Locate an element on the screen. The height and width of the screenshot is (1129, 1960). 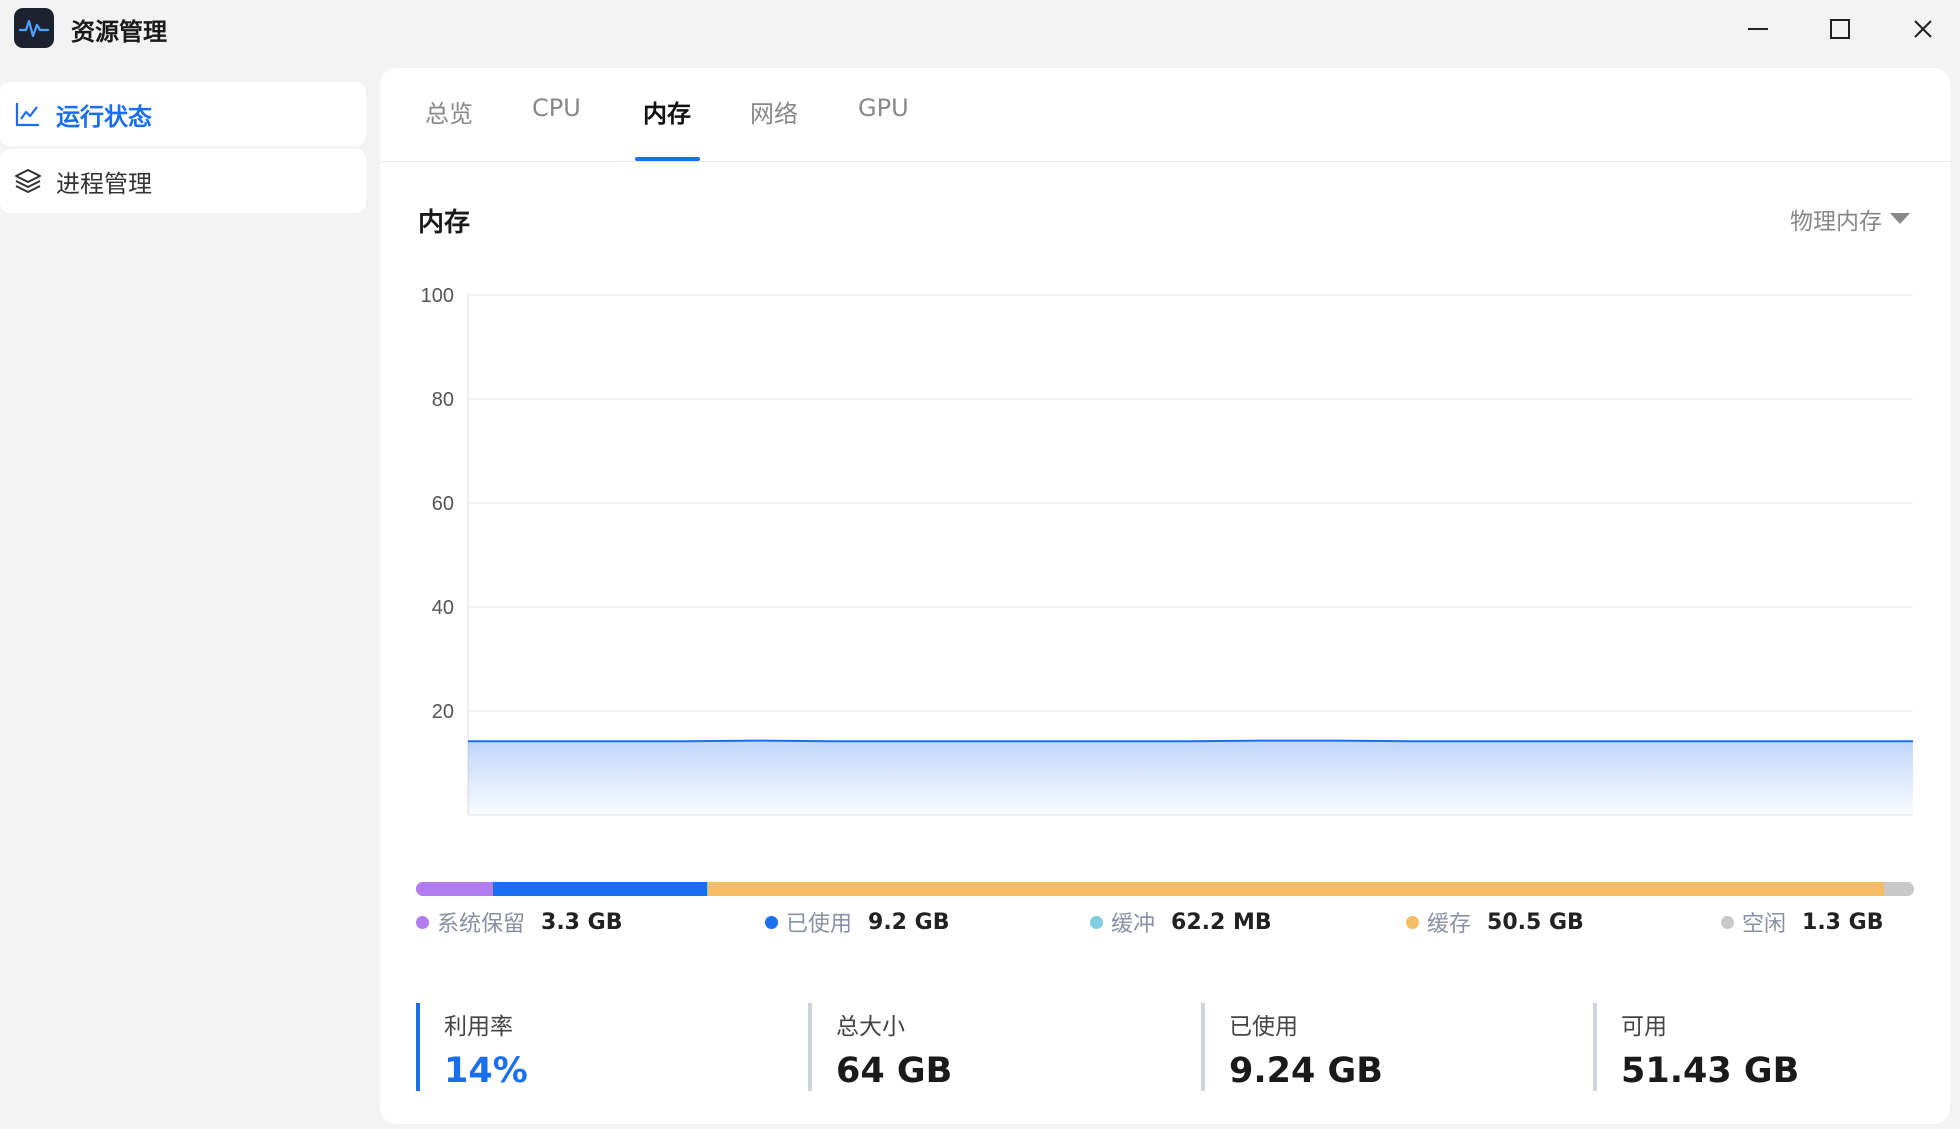
minimize-icon is located at coordinates (1758, 29).